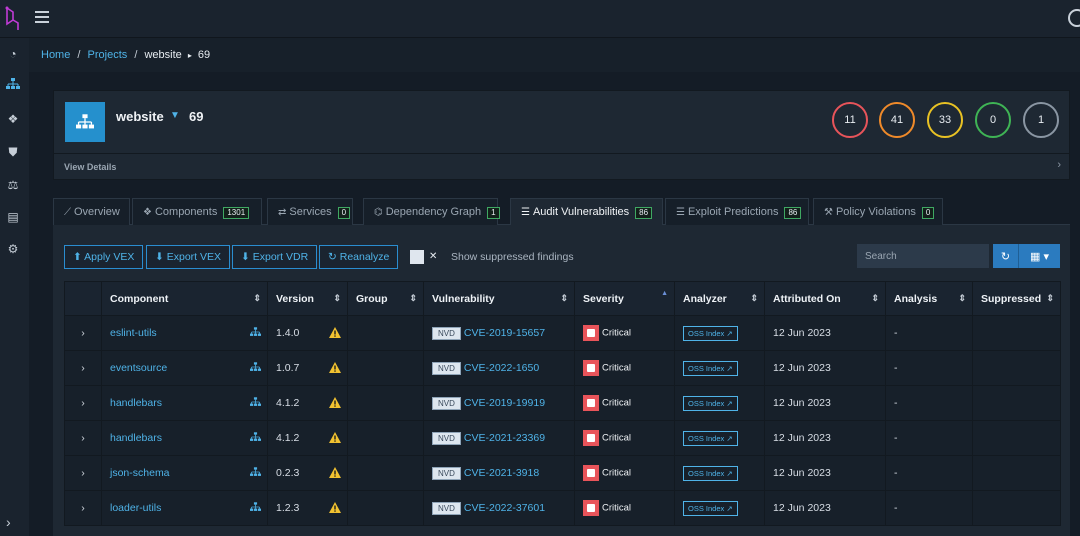 Image resolution: width=1080 pixels, height=536 pixels. I want to click on analysis-cell: -, so click(929, 473).